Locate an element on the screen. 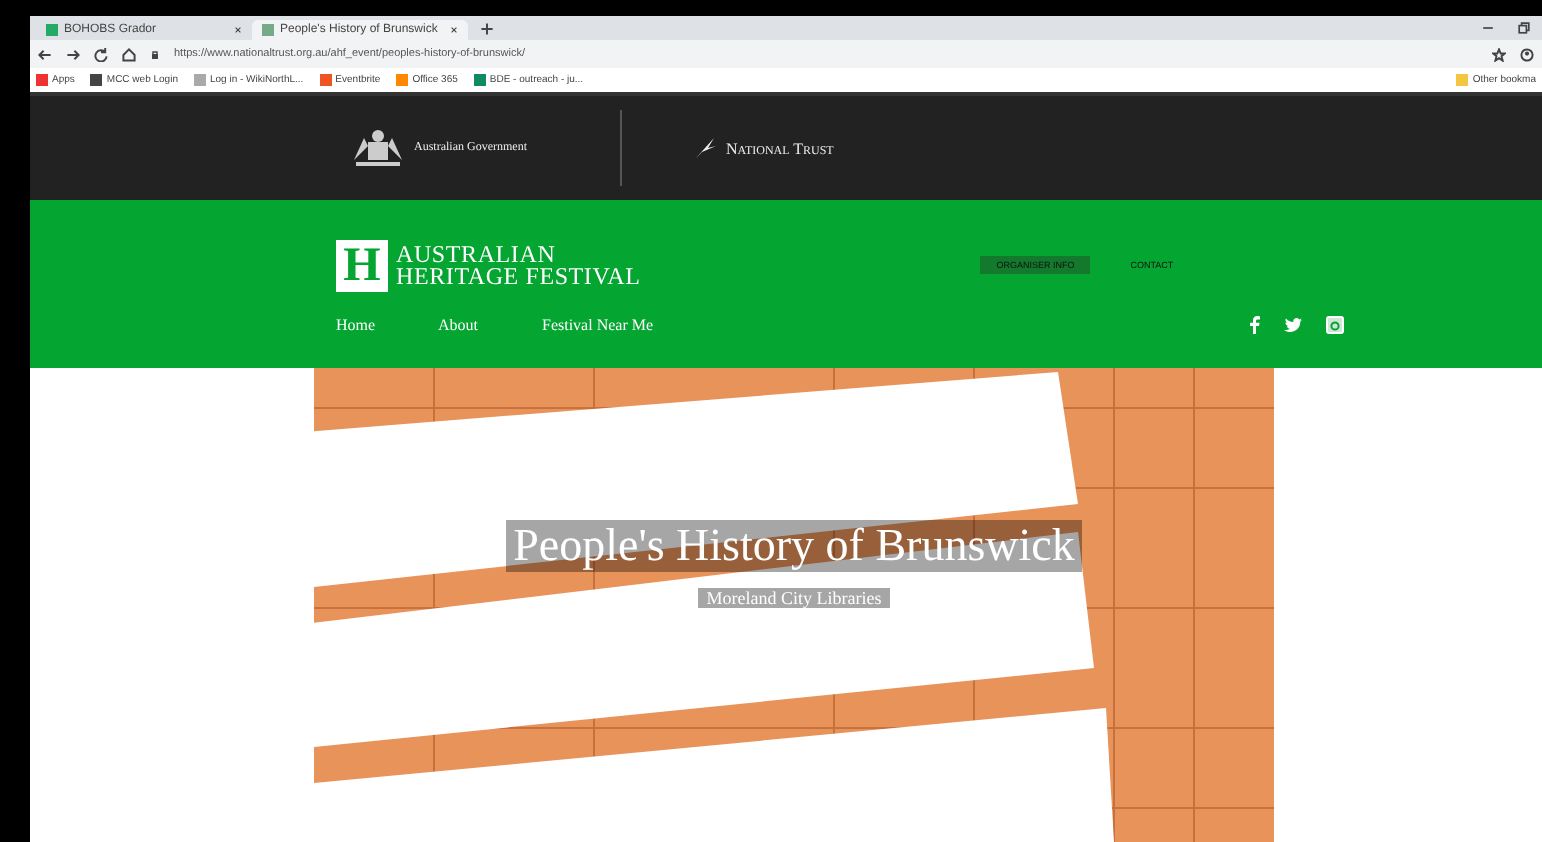 The width and height of the screenshot is (1542, 842). swallow-icon is located at coordinates (706, 148).